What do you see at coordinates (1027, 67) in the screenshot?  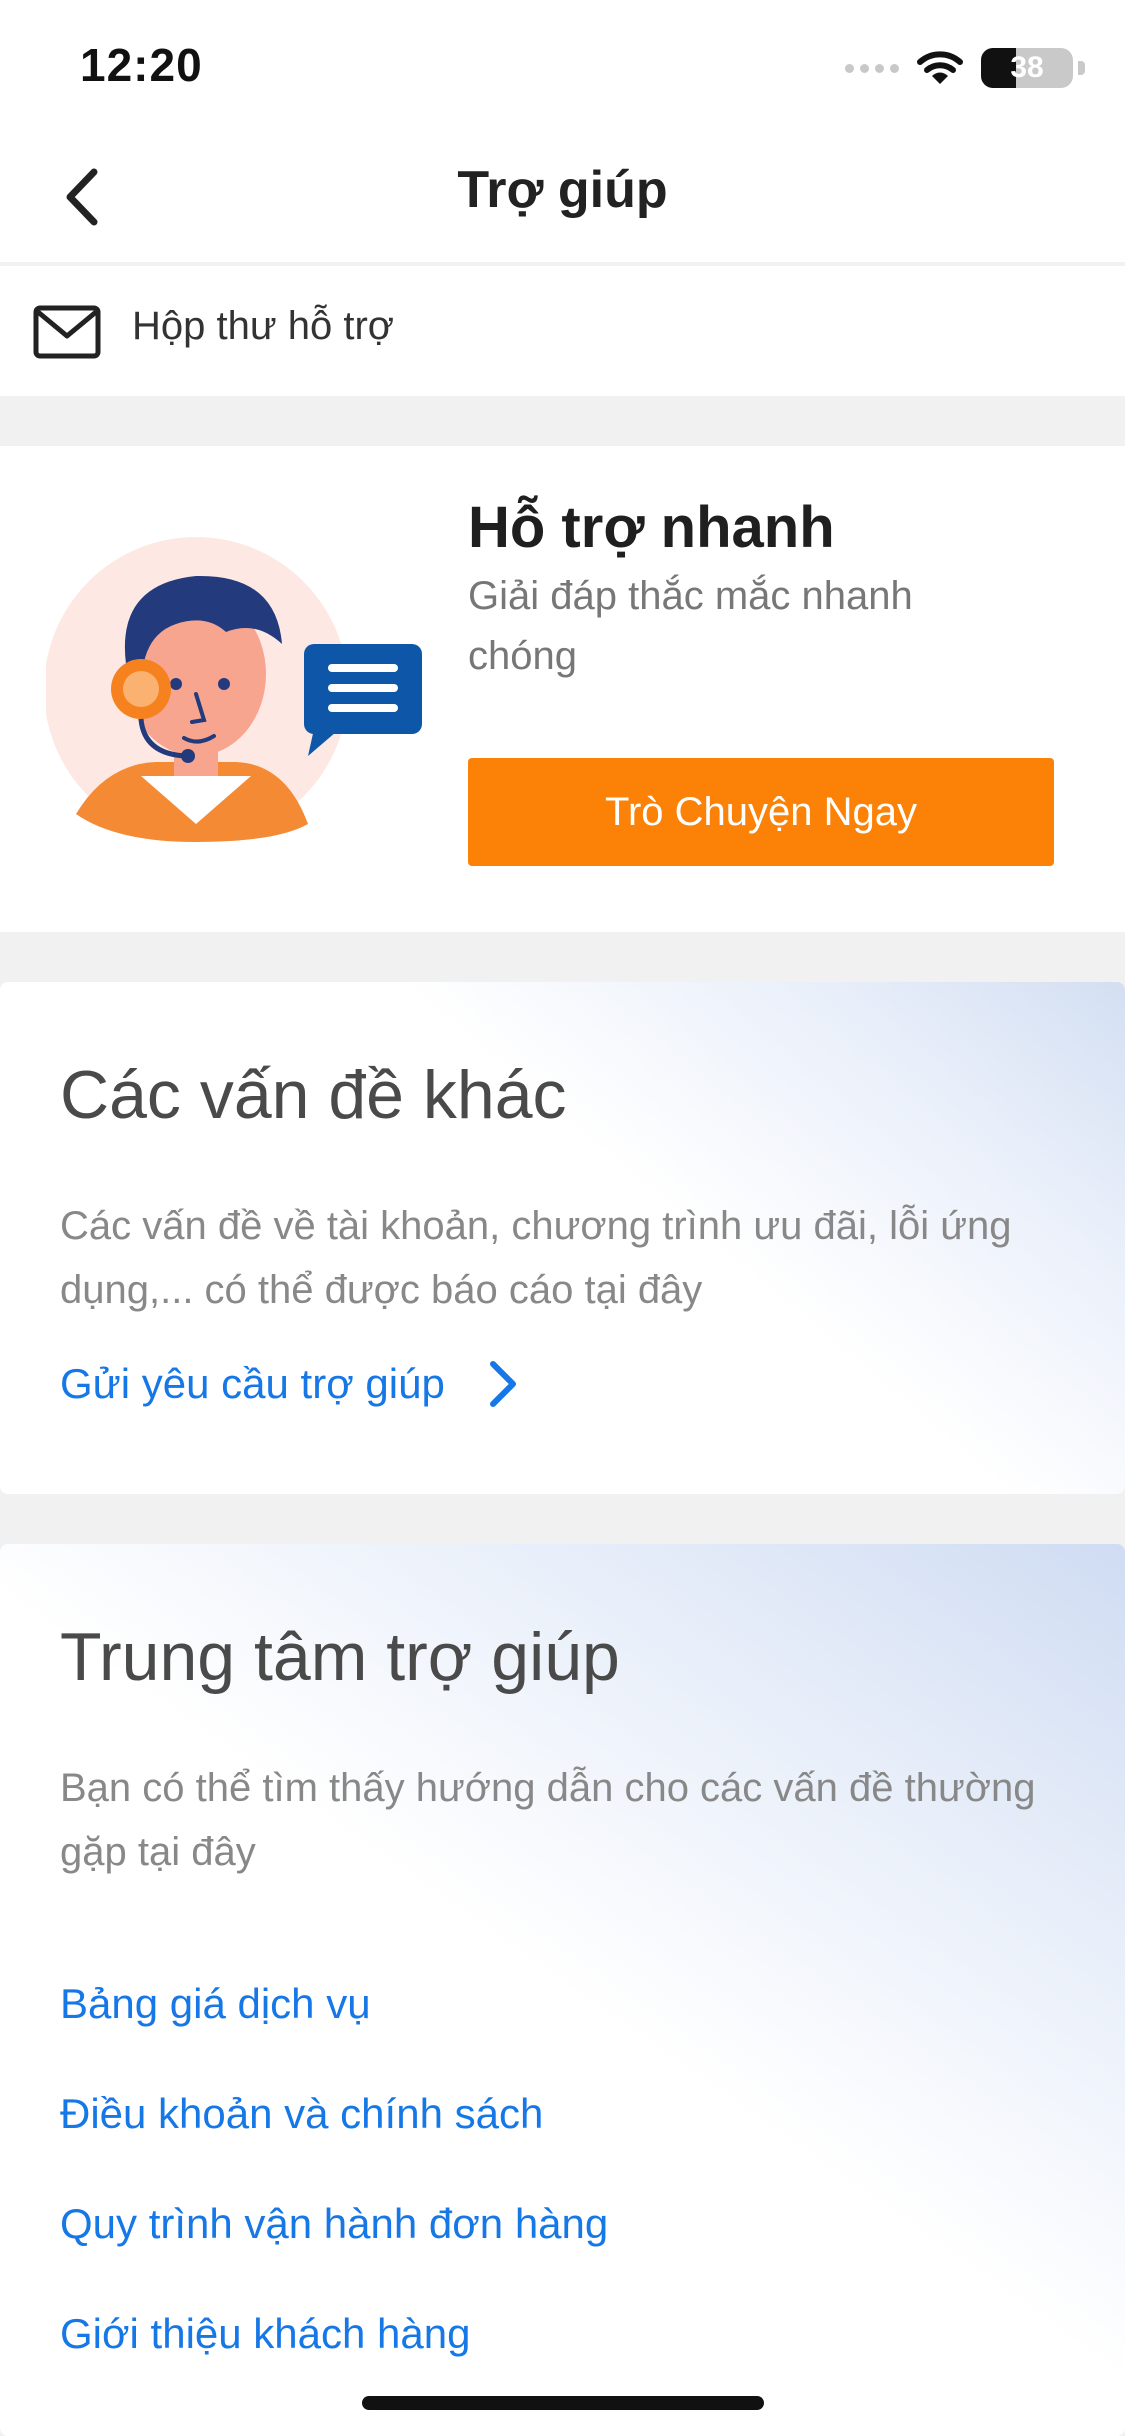 I see `battery-level-text: 38` at bounding box center [1027, 67].